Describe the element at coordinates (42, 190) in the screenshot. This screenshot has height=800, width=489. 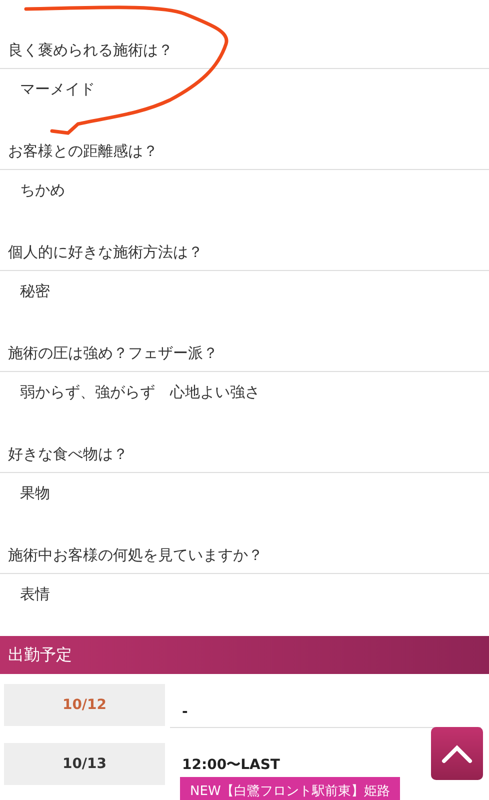
I see `answer-text: ちかめ` at that location.